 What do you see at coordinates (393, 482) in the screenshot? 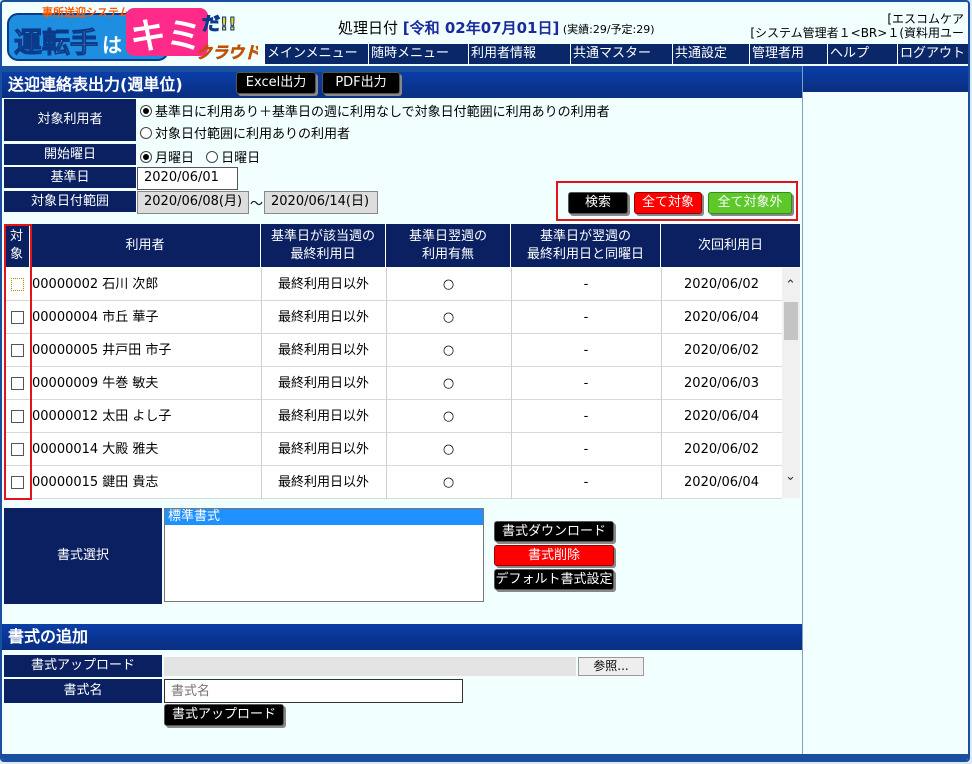
I see `table-row: 00000015 鍵田 貴志 最終利用日以外 ○ - 2020/06/04` at bounding box center [393, 482].